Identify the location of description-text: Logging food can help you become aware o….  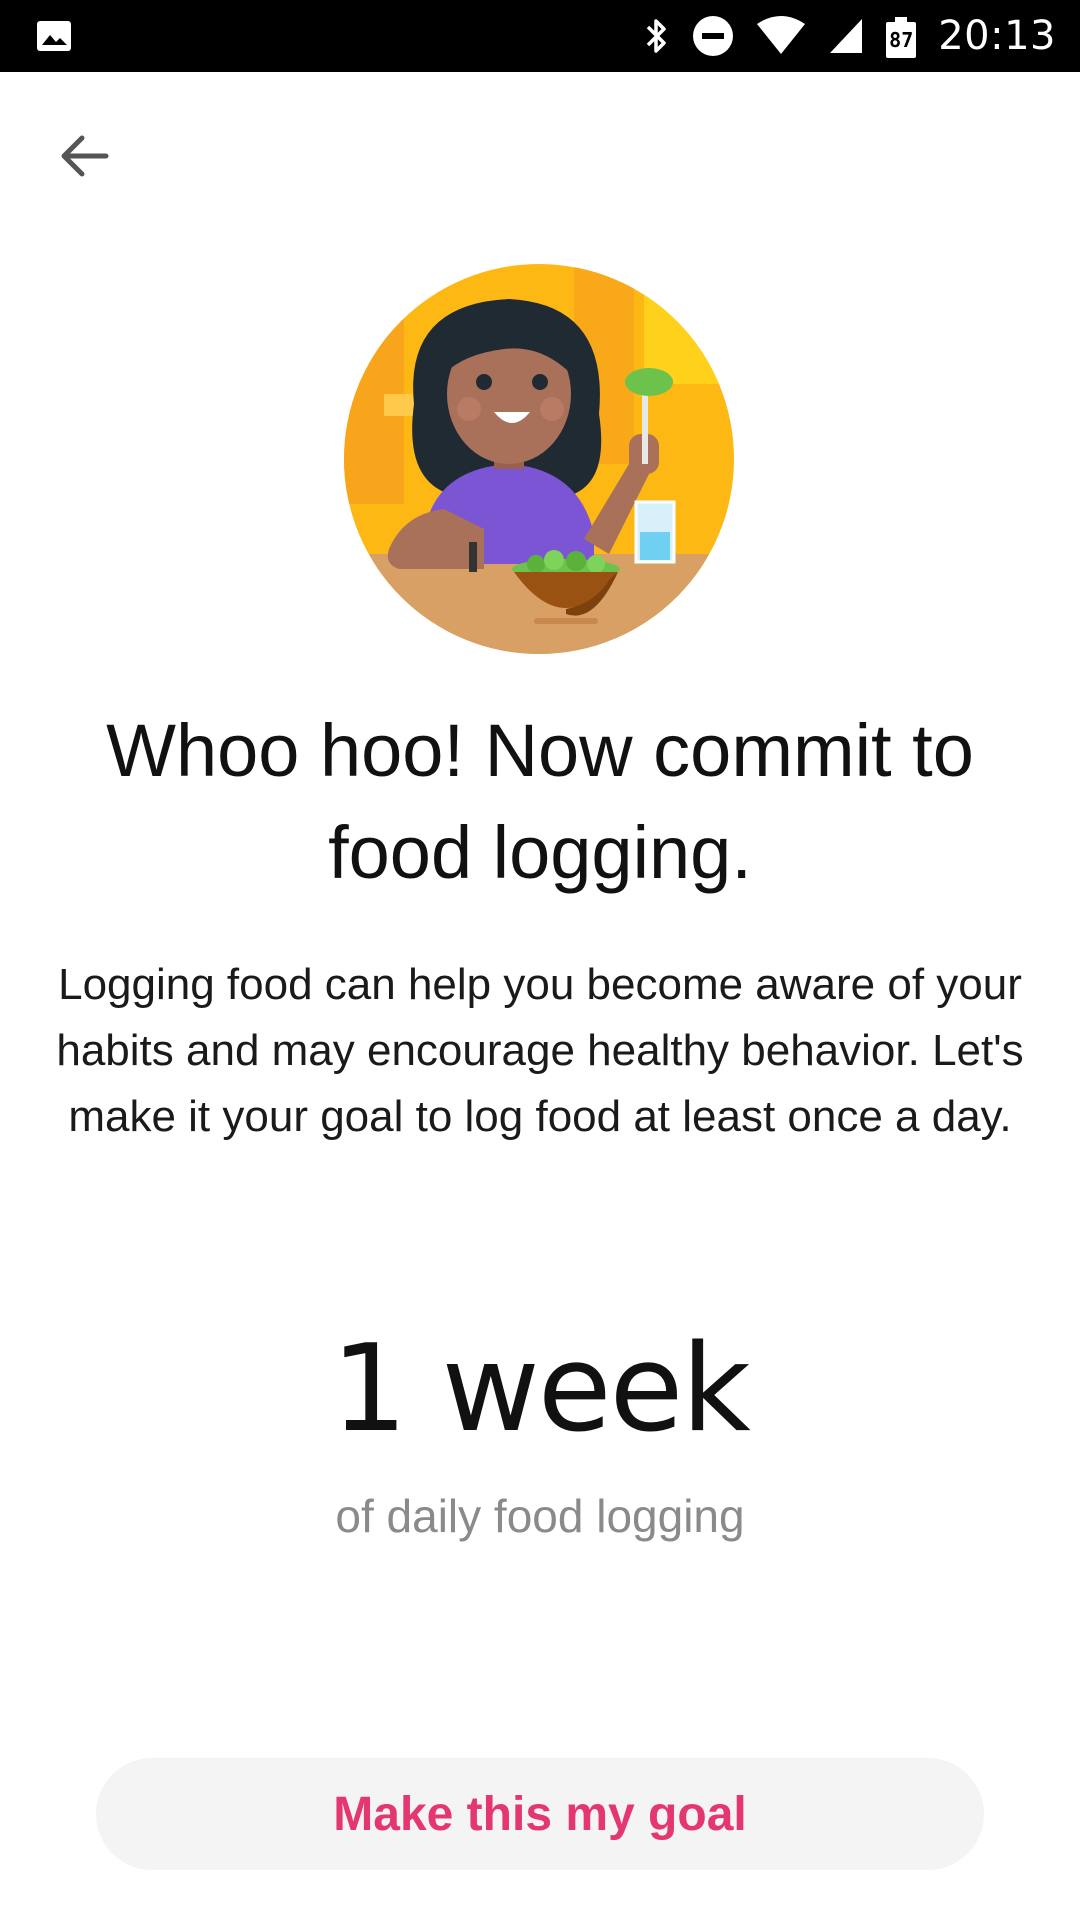
(540, 1050).